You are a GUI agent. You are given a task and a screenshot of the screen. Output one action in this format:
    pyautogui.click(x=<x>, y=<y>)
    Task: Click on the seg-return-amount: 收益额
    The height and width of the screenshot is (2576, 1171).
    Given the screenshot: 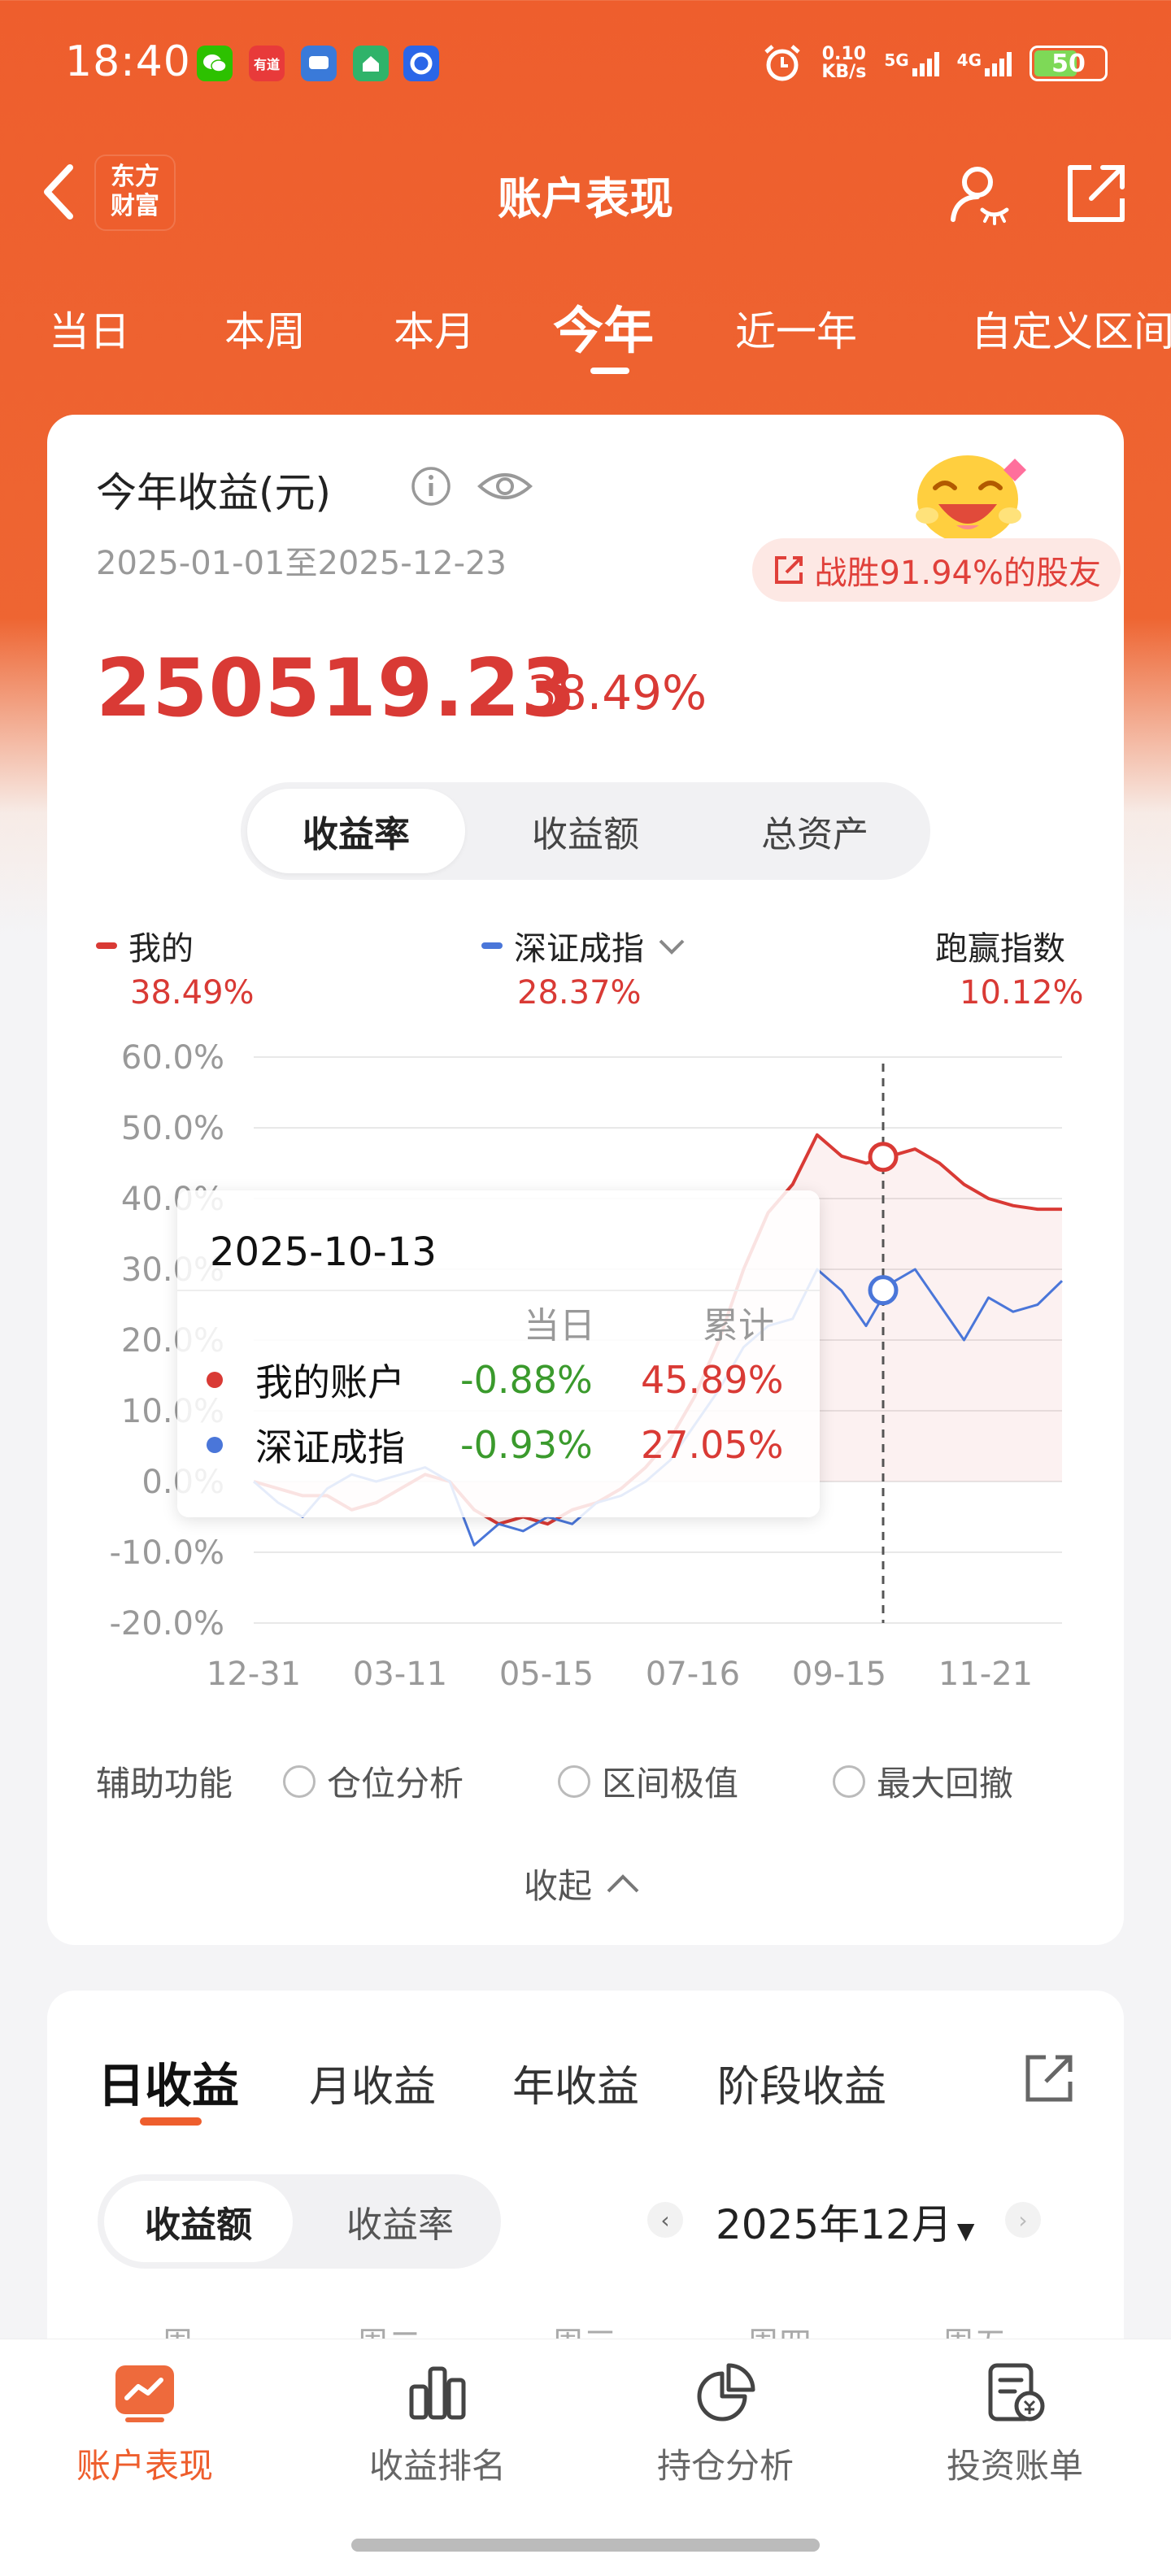 What is the action you would take?
    pyautogui.click(x=585, y=831)
    